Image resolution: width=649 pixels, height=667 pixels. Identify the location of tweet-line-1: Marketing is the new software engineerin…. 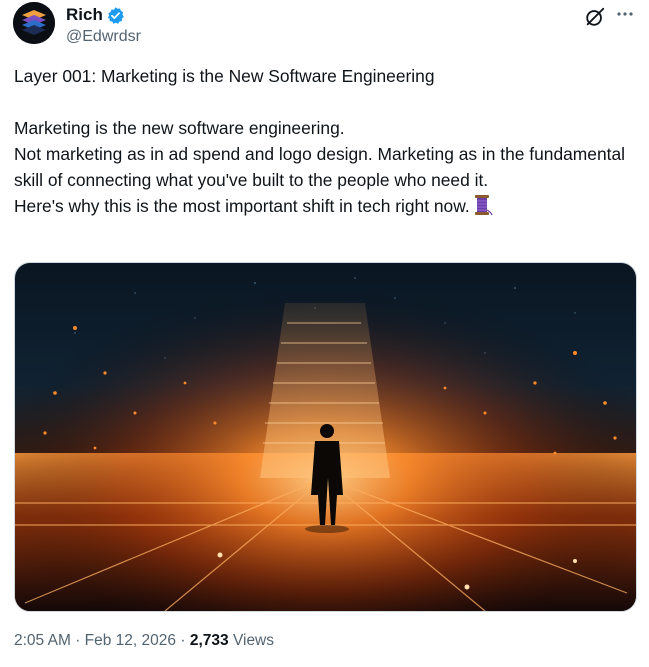
(179, 128).